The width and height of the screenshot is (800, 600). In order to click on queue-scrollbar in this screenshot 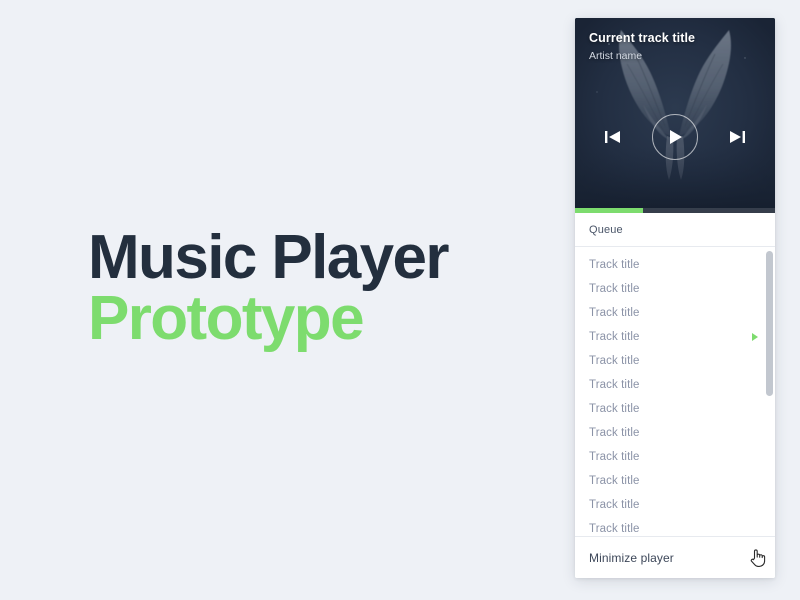, I will do `click(769, 391)`.